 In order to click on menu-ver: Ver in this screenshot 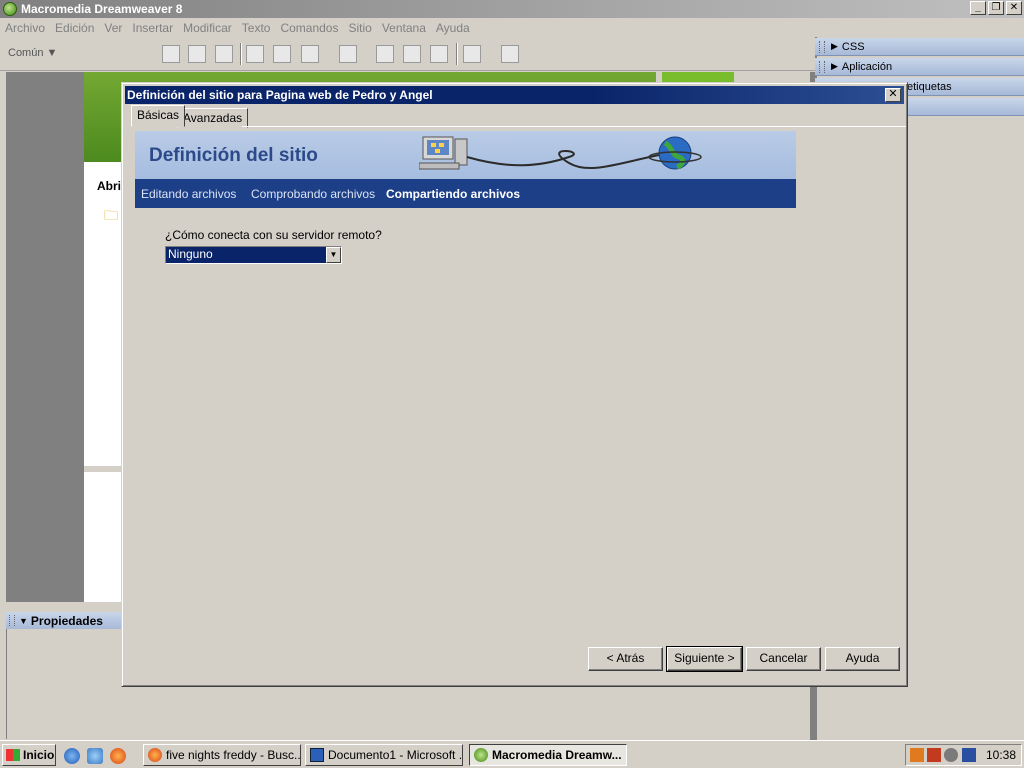, I will do `click(113, 28)`.